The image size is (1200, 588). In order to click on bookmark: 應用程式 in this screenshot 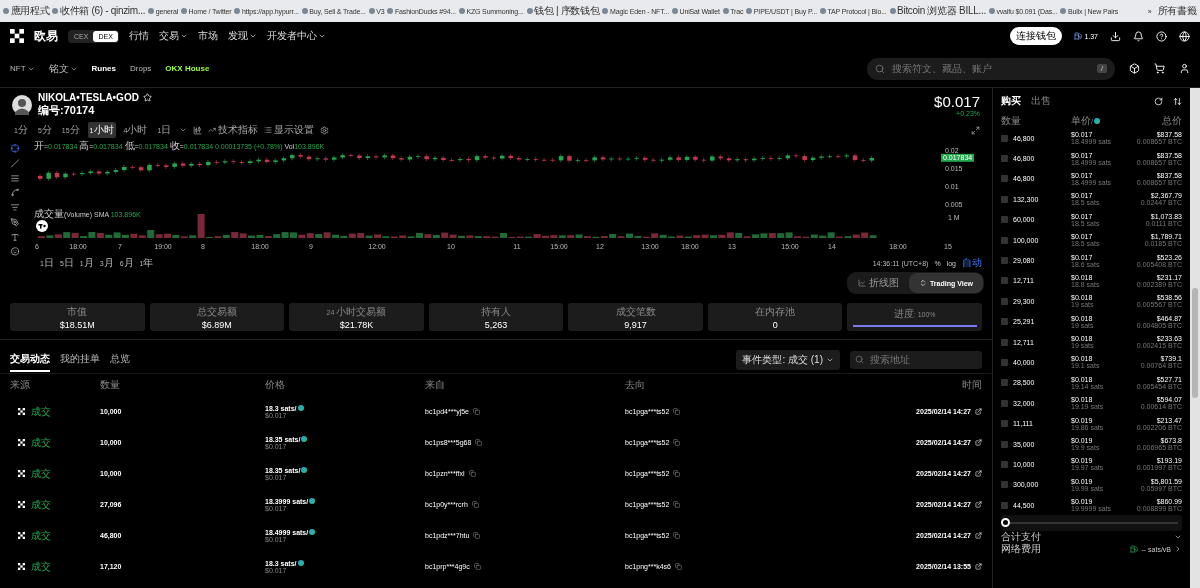, I will do `click(26, 11)`.